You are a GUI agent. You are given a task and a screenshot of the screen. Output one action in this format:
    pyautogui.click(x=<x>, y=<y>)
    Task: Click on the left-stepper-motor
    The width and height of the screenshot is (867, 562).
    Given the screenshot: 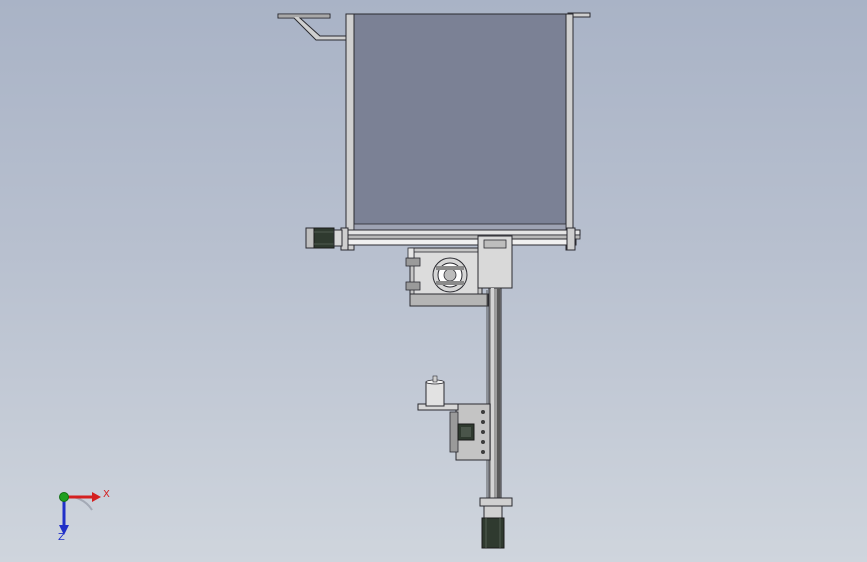 What is the action you would take?
    pyautogui.click(x=324, y=238)
    